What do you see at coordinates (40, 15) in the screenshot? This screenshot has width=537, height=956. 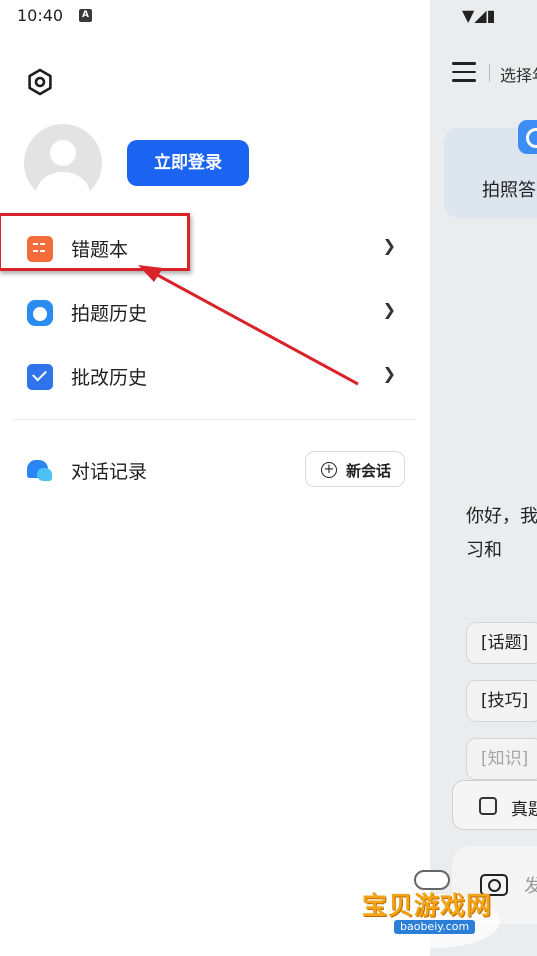 I see `status-time: 10:40` at bounding box center [40, 15].